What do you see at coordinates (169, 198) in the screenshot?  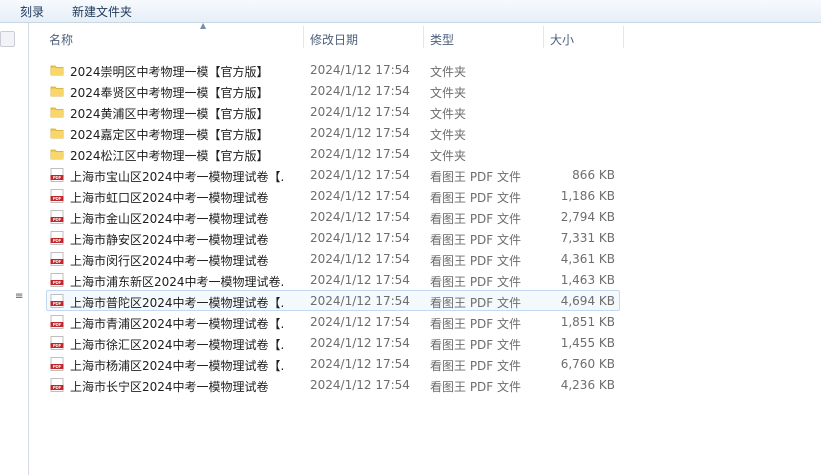 I see `file-name: 上海市虹口区2024中考一模物理试卷` at bounding box center [169, 198].